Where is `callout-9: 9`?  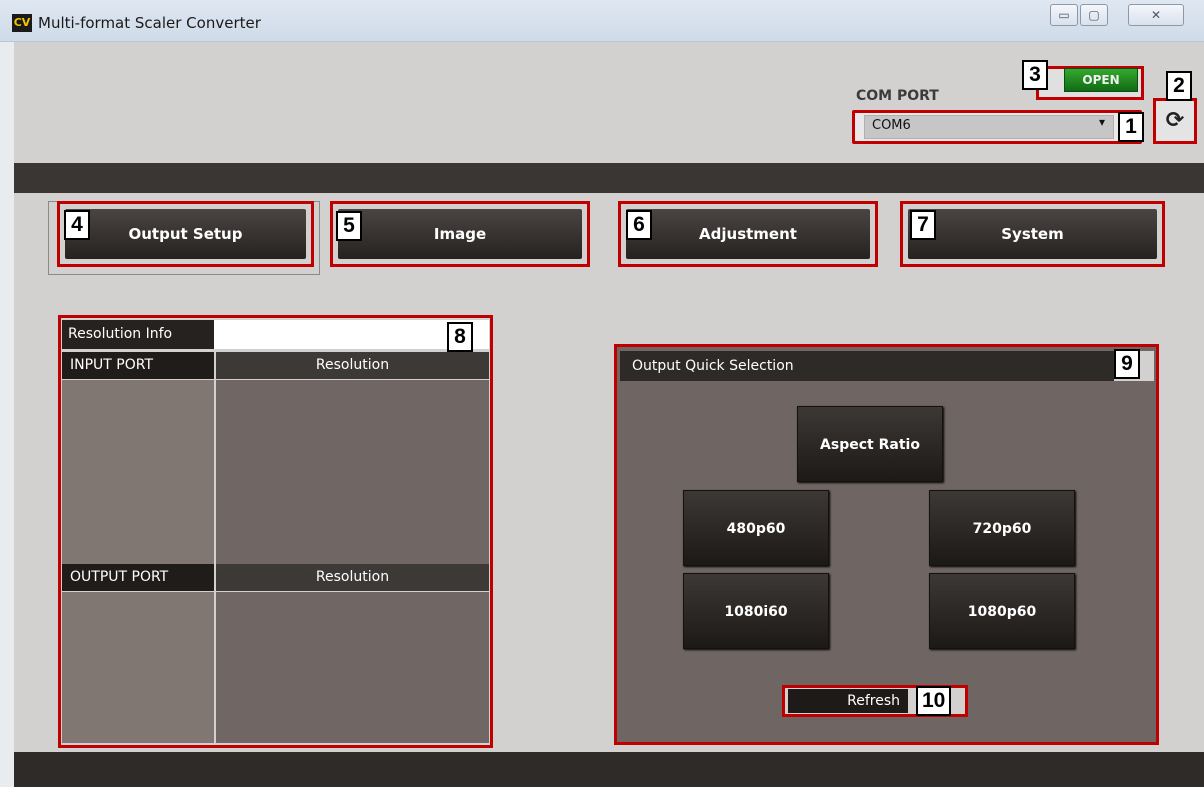
callout-9: 9 is located at coordinates (1127, 364).